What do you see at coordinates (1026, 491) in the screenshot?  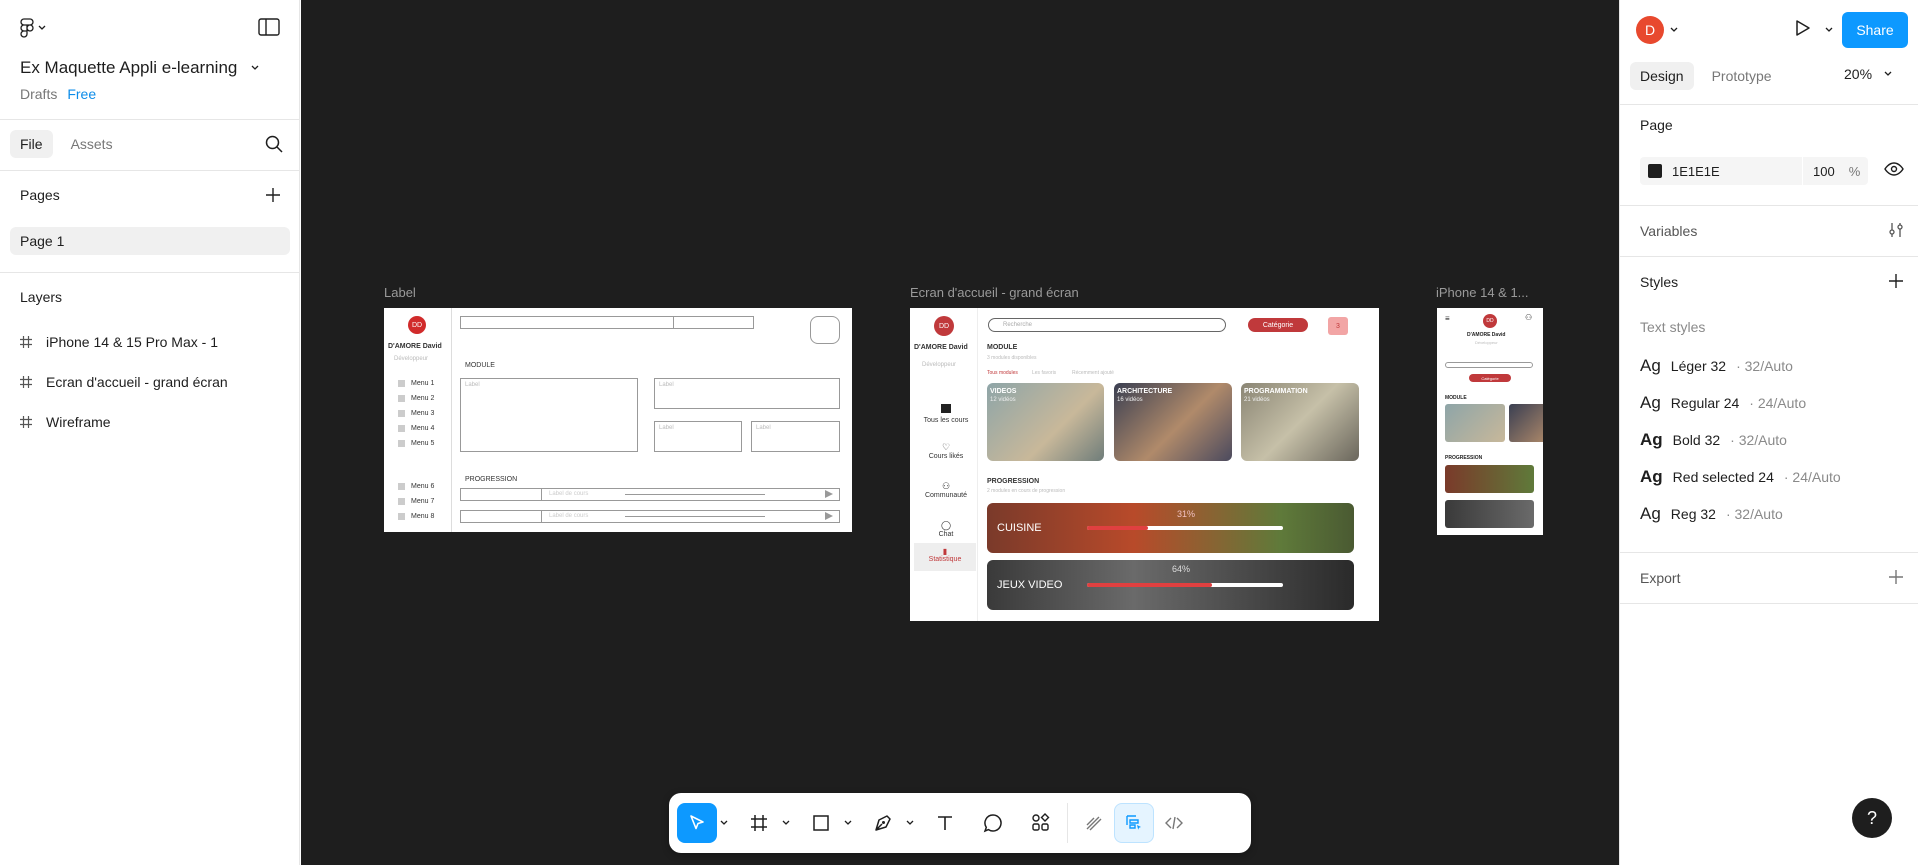 I see `acc-progression-sub: 2 modules en cours de progression` at bounding box center [1026, 491].